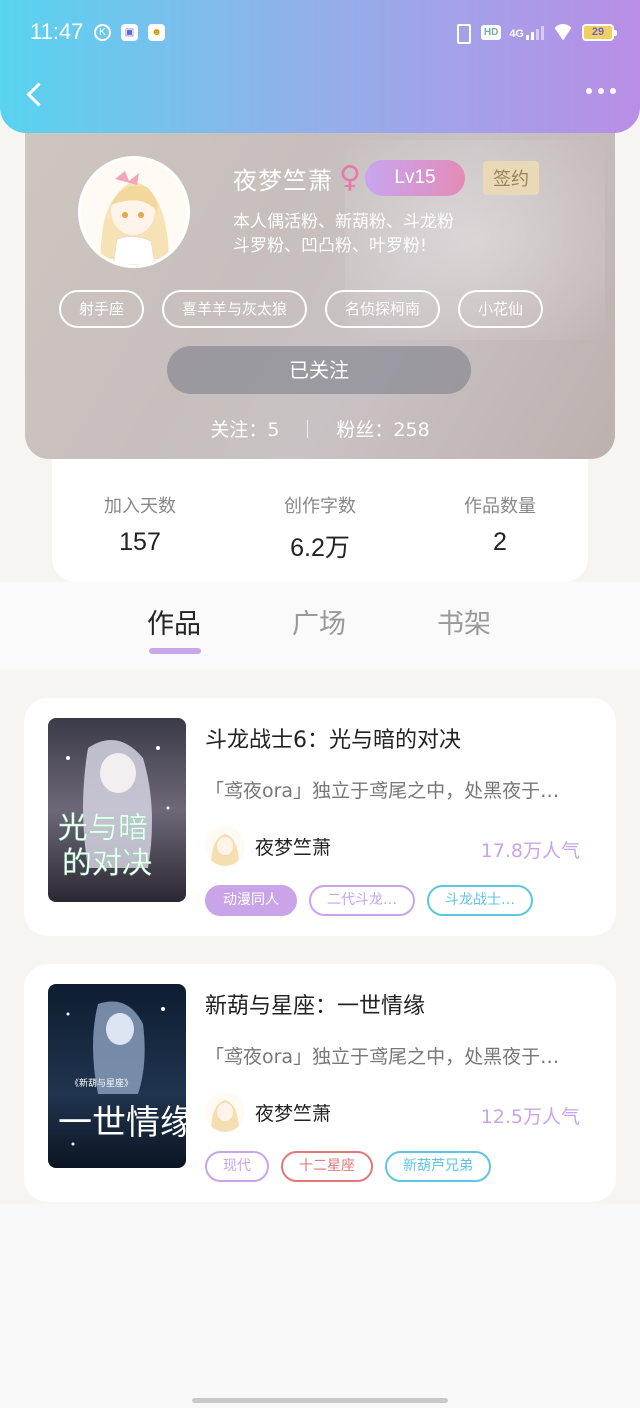 The width and height of the screenshot is (640, 1408). I want to click on top-header: 11:47 K ▣ ☻ HD 4G 29, so click(320, 66).